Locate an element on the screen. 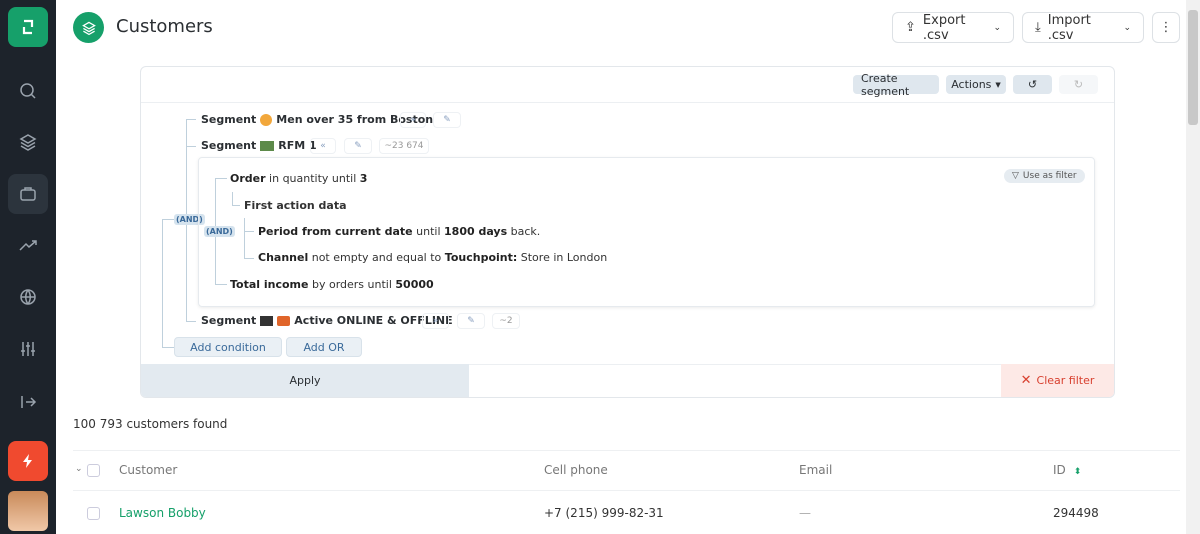 The image size is (1200, 534). segment-active-online-offline: Segment Active ONLINE & OFFLINE is located at coordinates (327, 320).